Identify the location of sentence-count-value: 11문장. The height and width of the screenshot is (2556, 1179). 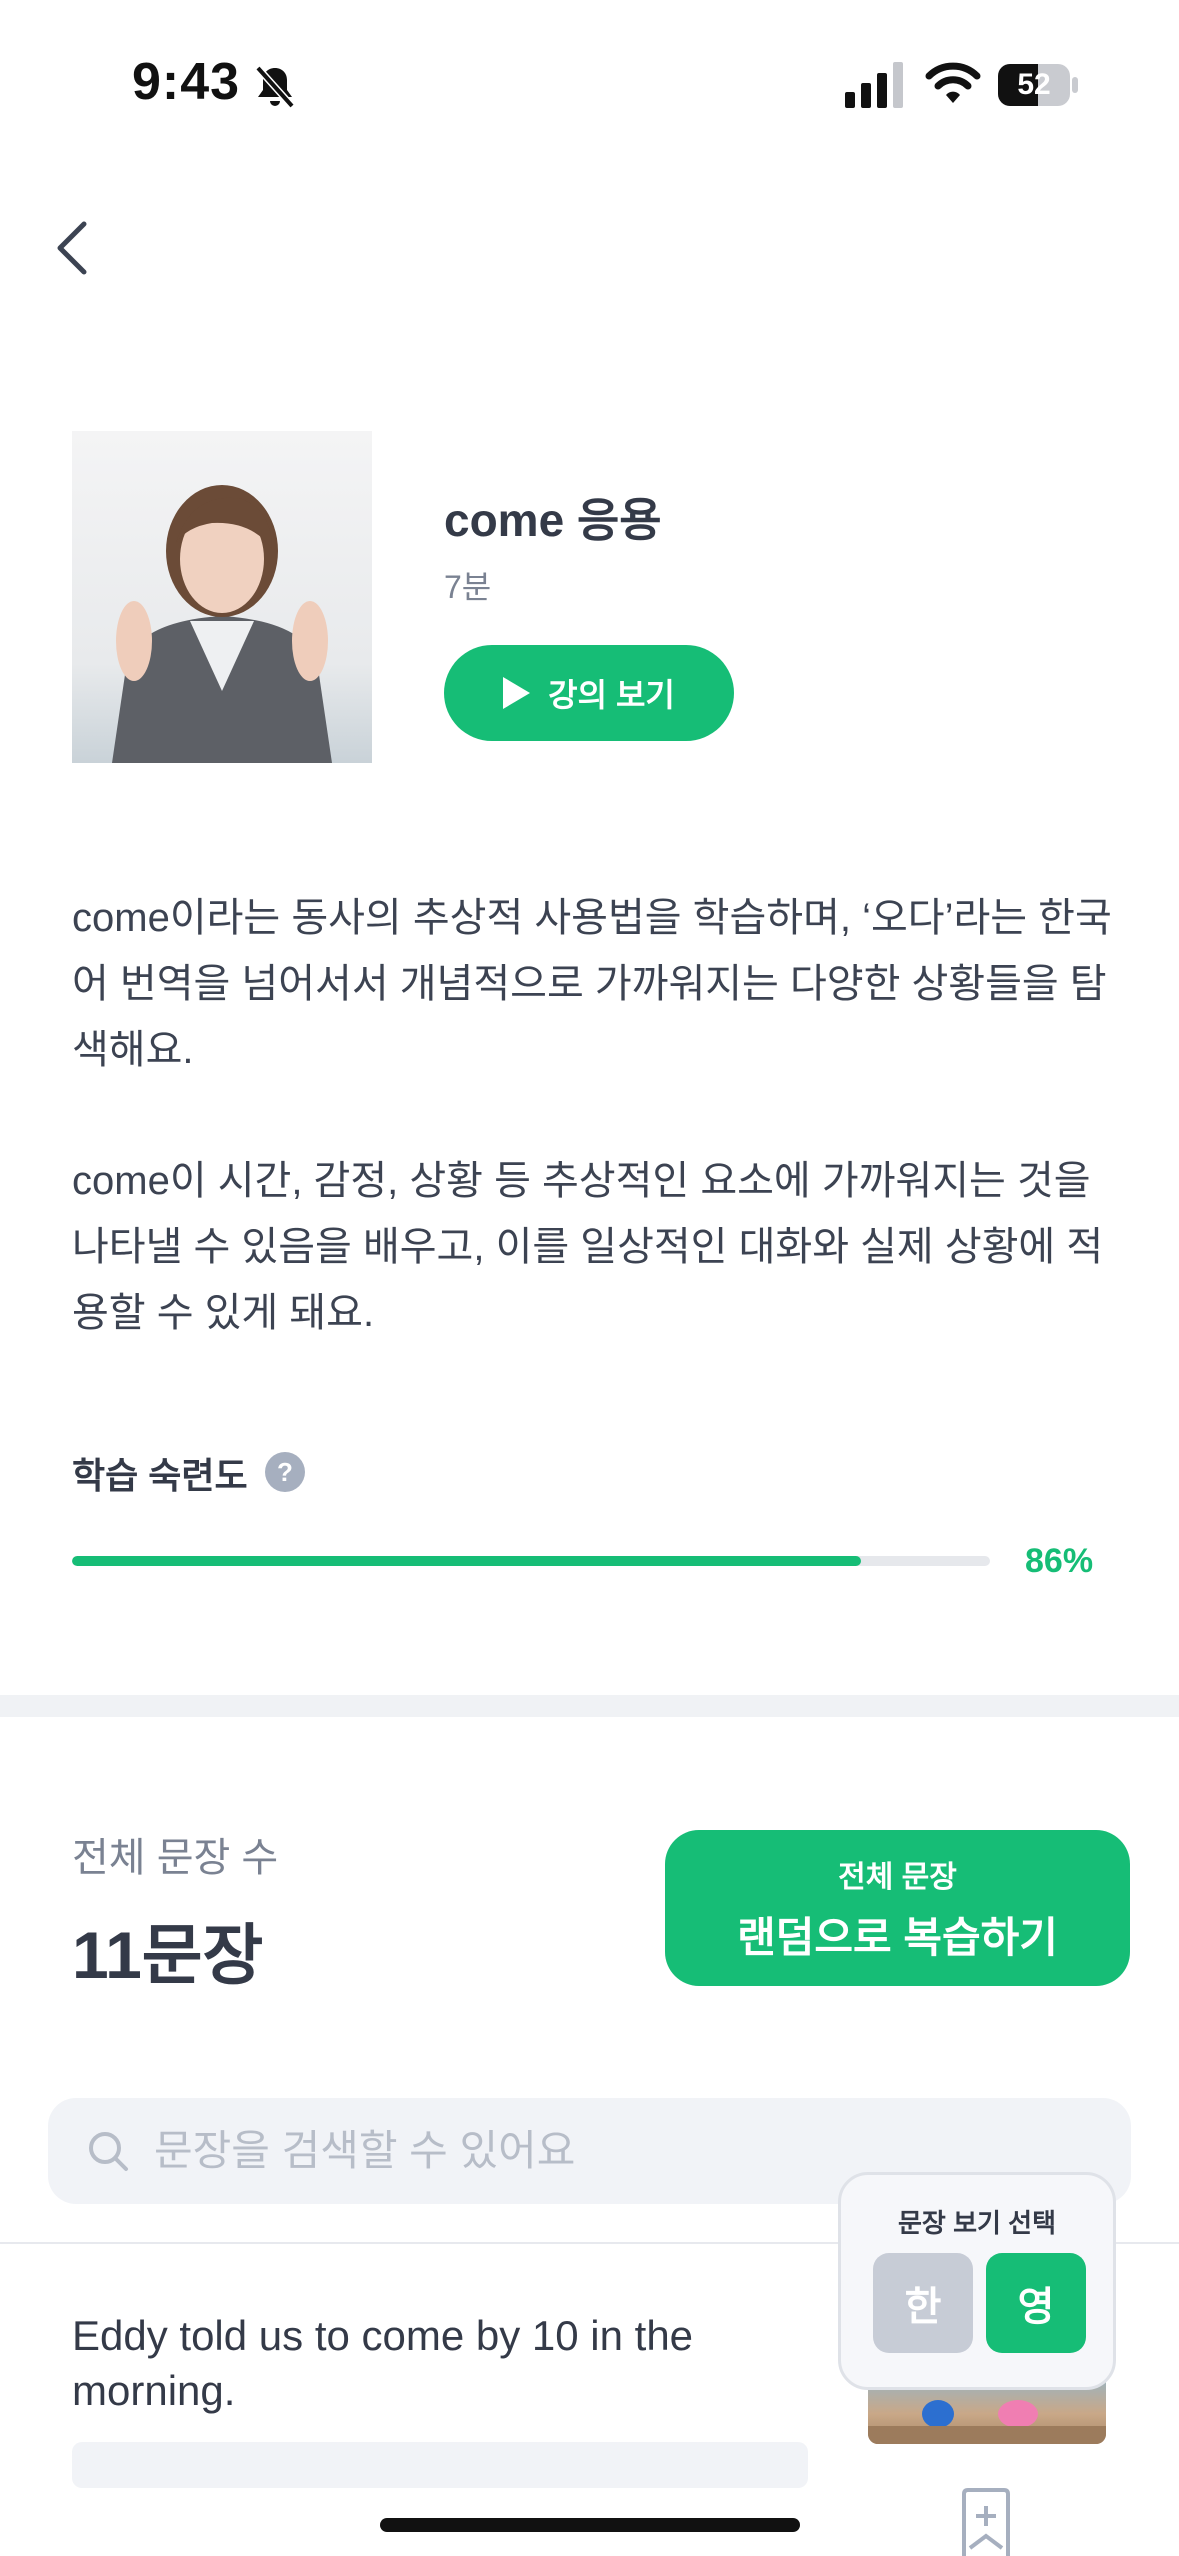
(168, 1955).